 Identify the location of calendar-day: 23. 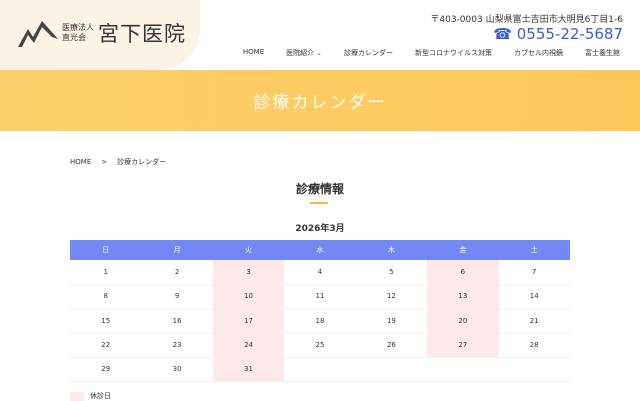
(177, 345).